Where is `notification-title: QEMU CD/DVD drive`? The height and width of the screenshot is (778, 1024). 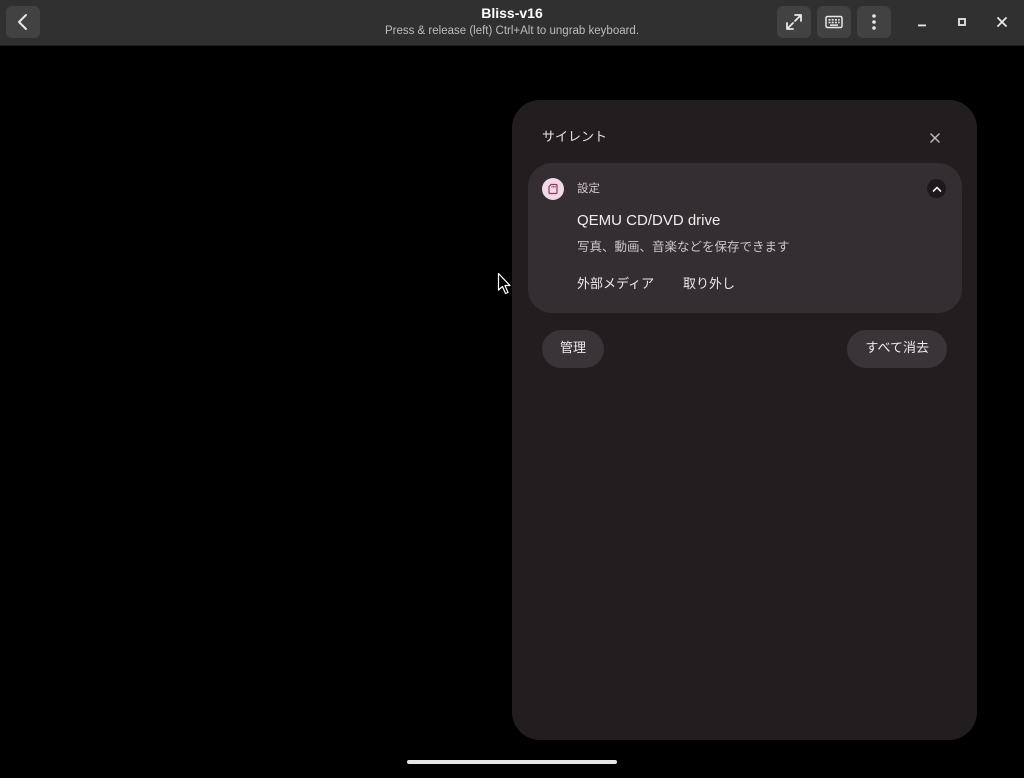
notification-title: QEMU CD/DVD drive is located at coordinates (649, 220).